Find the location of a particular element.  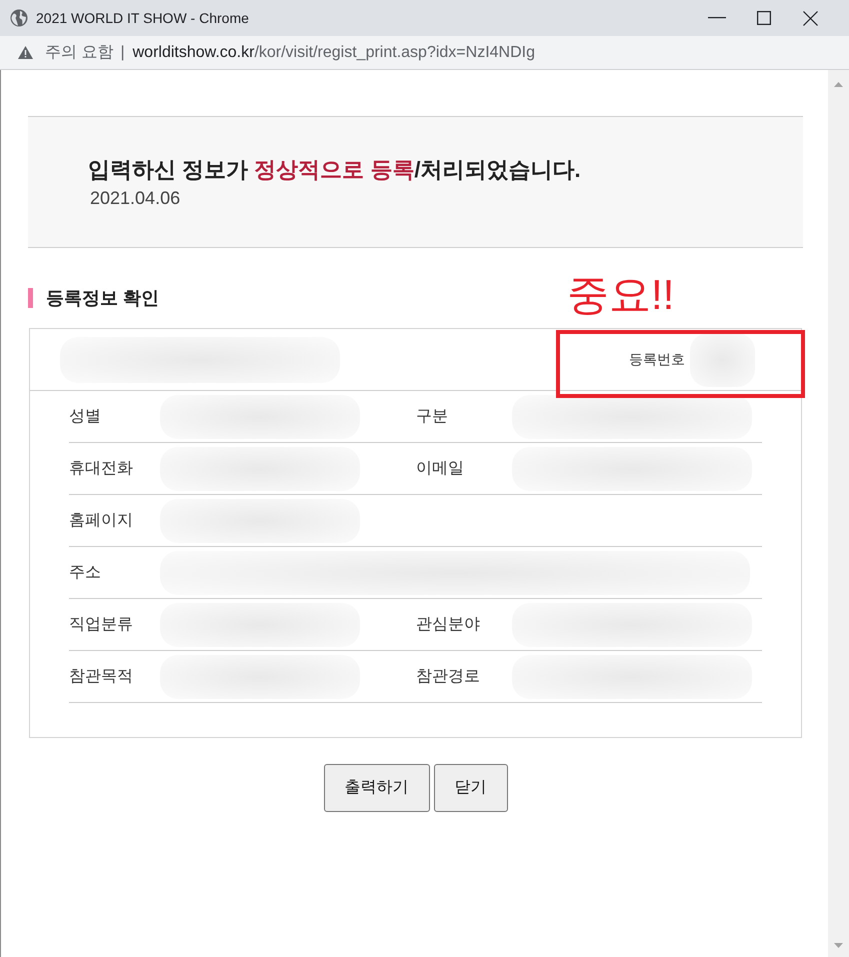

field-label: 홈페이지 is located at coordinates (101, 520).